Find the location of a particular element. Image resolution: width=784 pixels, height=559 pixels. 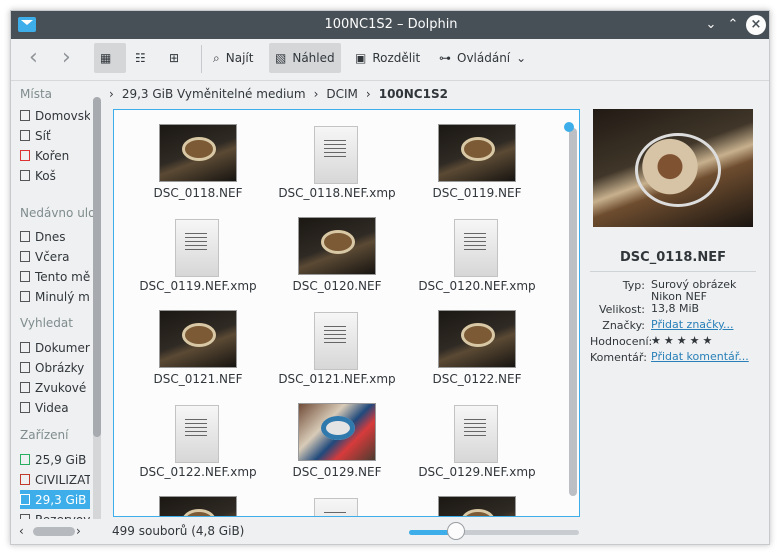

file-name: DSC_0122.NEF.xmp is located at coordinates (198, 472).